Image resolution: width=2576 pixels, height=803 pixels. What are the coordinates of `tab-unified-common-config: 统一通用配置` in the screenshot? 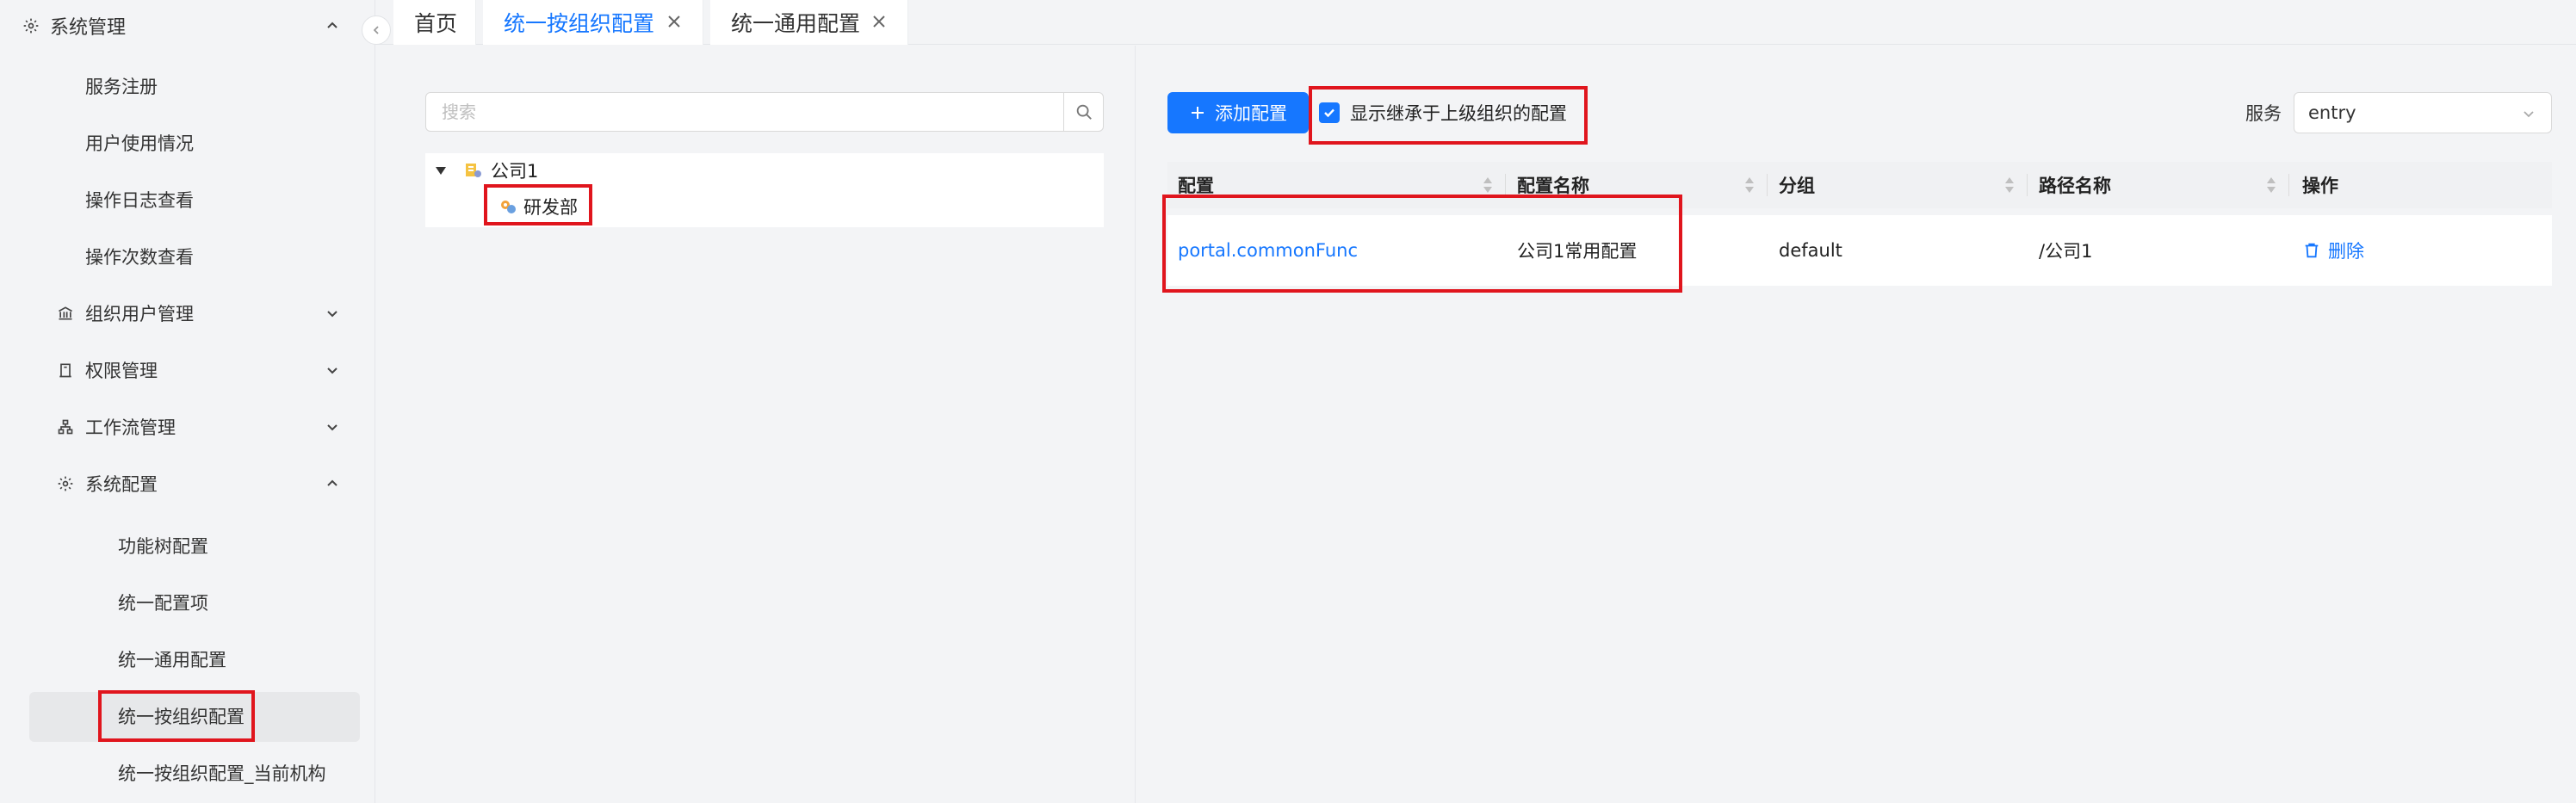 It's located at (809, 22).